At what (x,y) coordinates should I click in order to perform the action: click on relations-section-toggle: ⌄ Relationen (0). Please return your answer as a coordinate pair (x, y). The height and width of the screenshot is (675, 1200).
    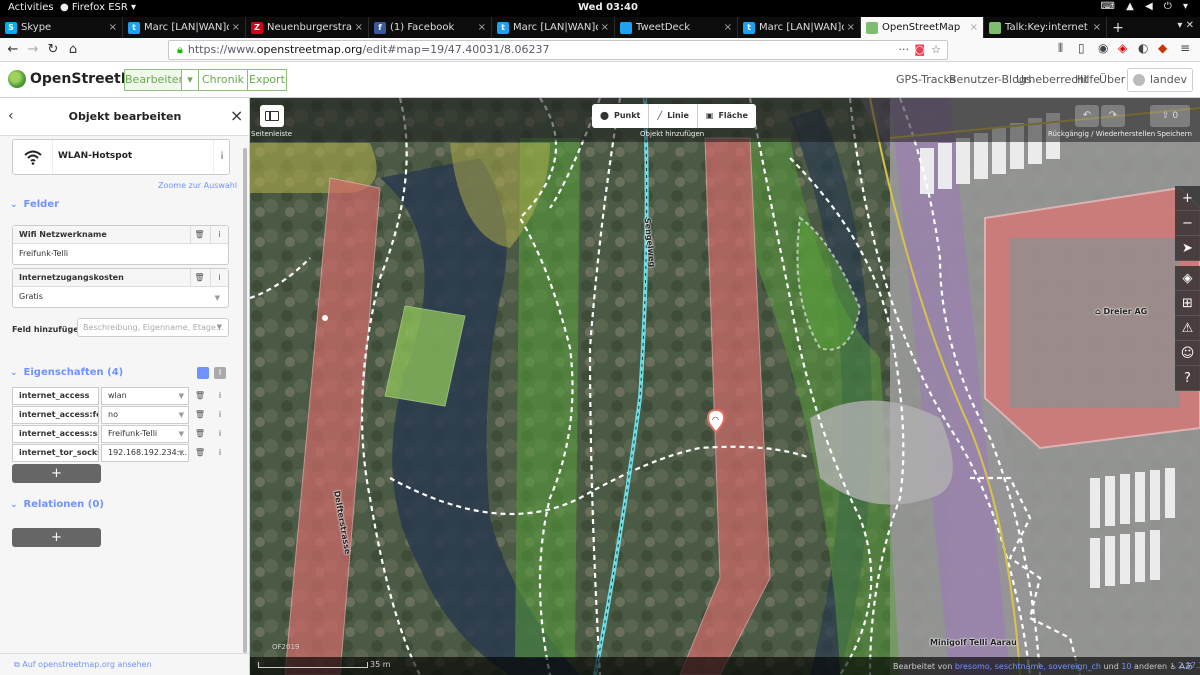
    Looking at the image, I should click on (57, 504).